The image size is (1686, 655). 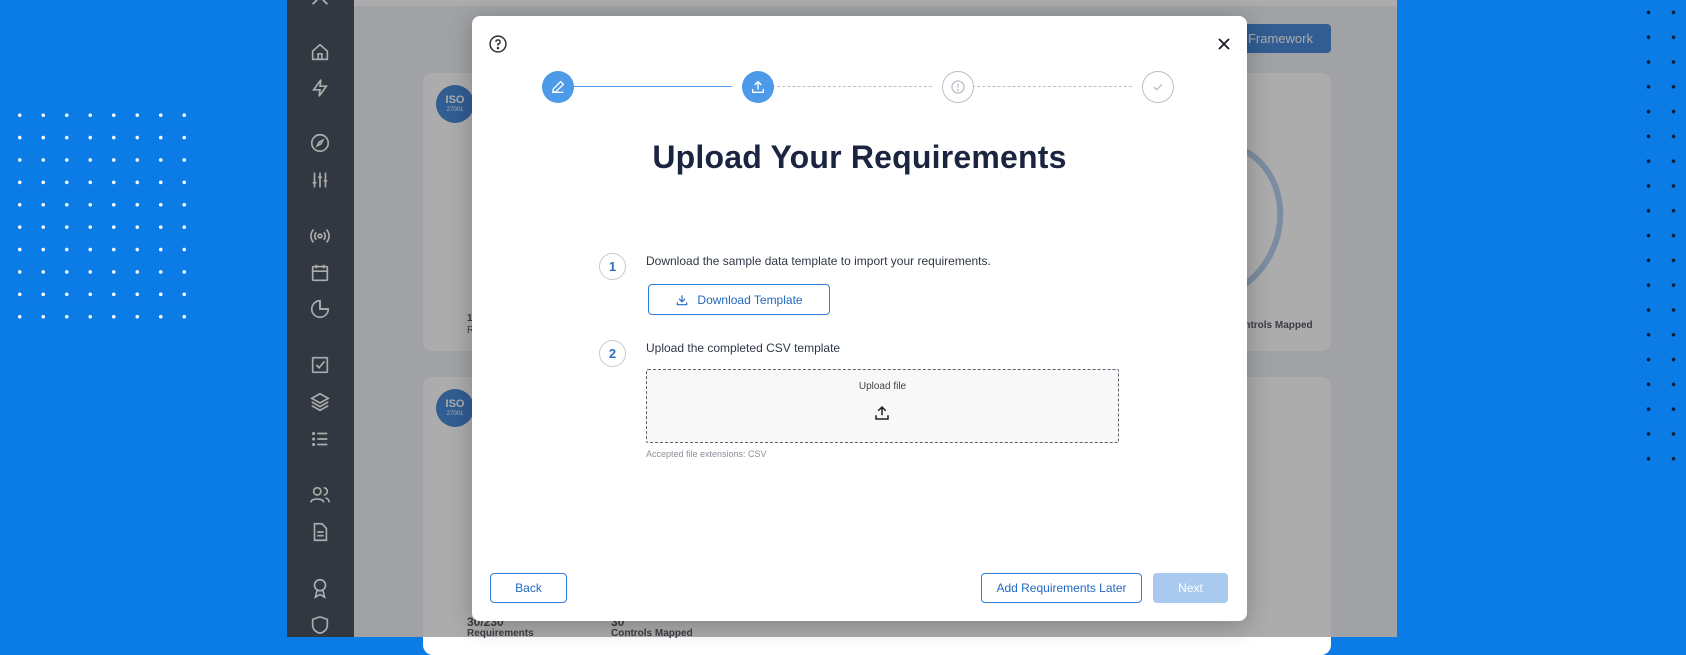 What do you see at coordinates (1661, 235) in the screenshot?
I see `decorative-dots-right` at bounding box center [1661, 235].